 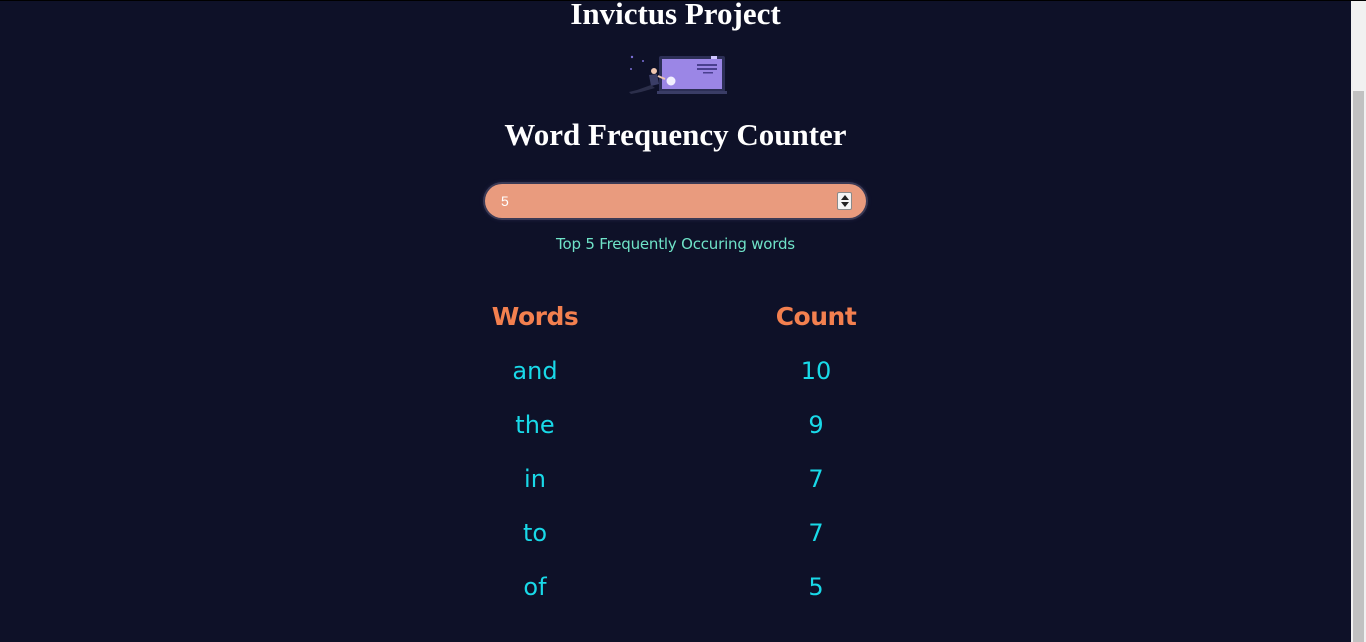 I want to click on quantity-stepper, so click(x=844, y=201).